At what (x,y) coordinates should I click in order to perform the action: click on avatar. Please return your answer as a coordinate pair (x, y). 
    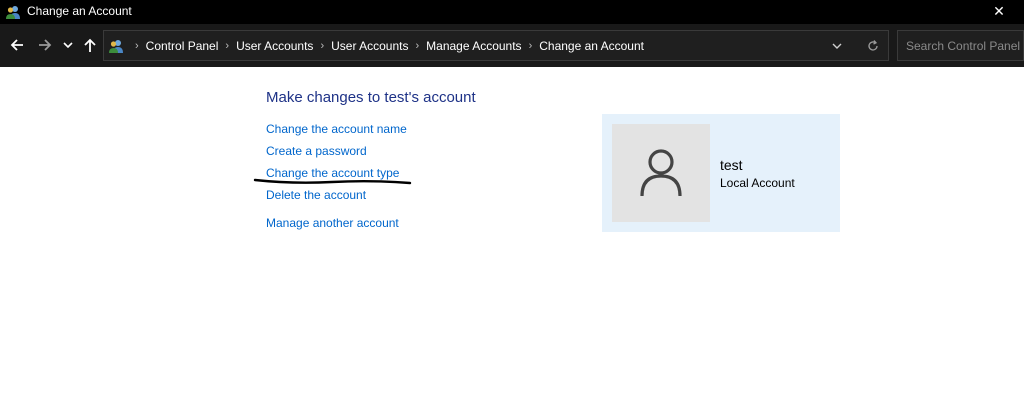
    Looking at the image, I should click on (661, 173).